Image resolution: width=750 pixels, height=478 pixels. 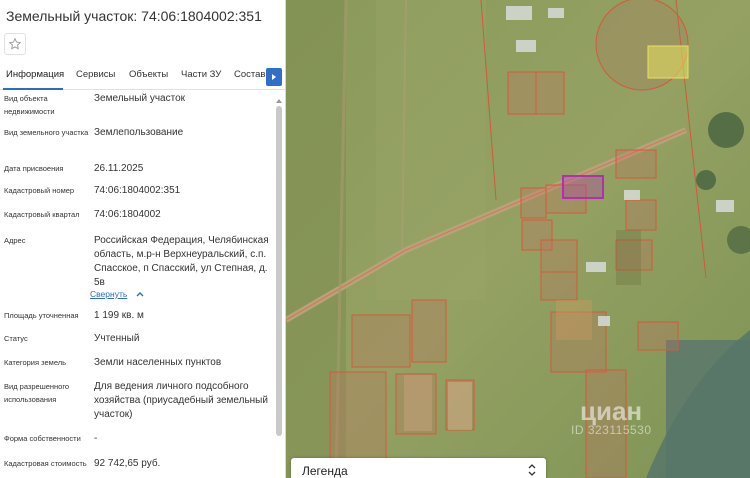 What do you see at coordinates (42, 438) in the screenshot?
I see `field-label: Форма собственности` at bounding box center [42, 438].